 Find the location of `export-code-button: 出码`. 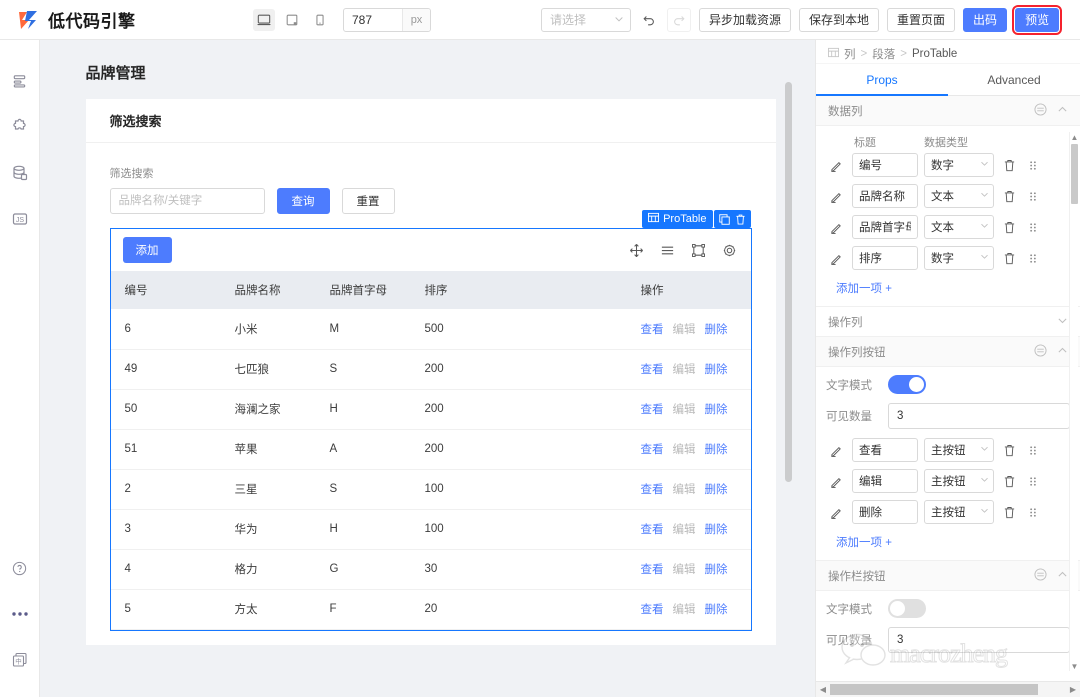

export-code-button: 出码 is located at coordinates (985, 19).